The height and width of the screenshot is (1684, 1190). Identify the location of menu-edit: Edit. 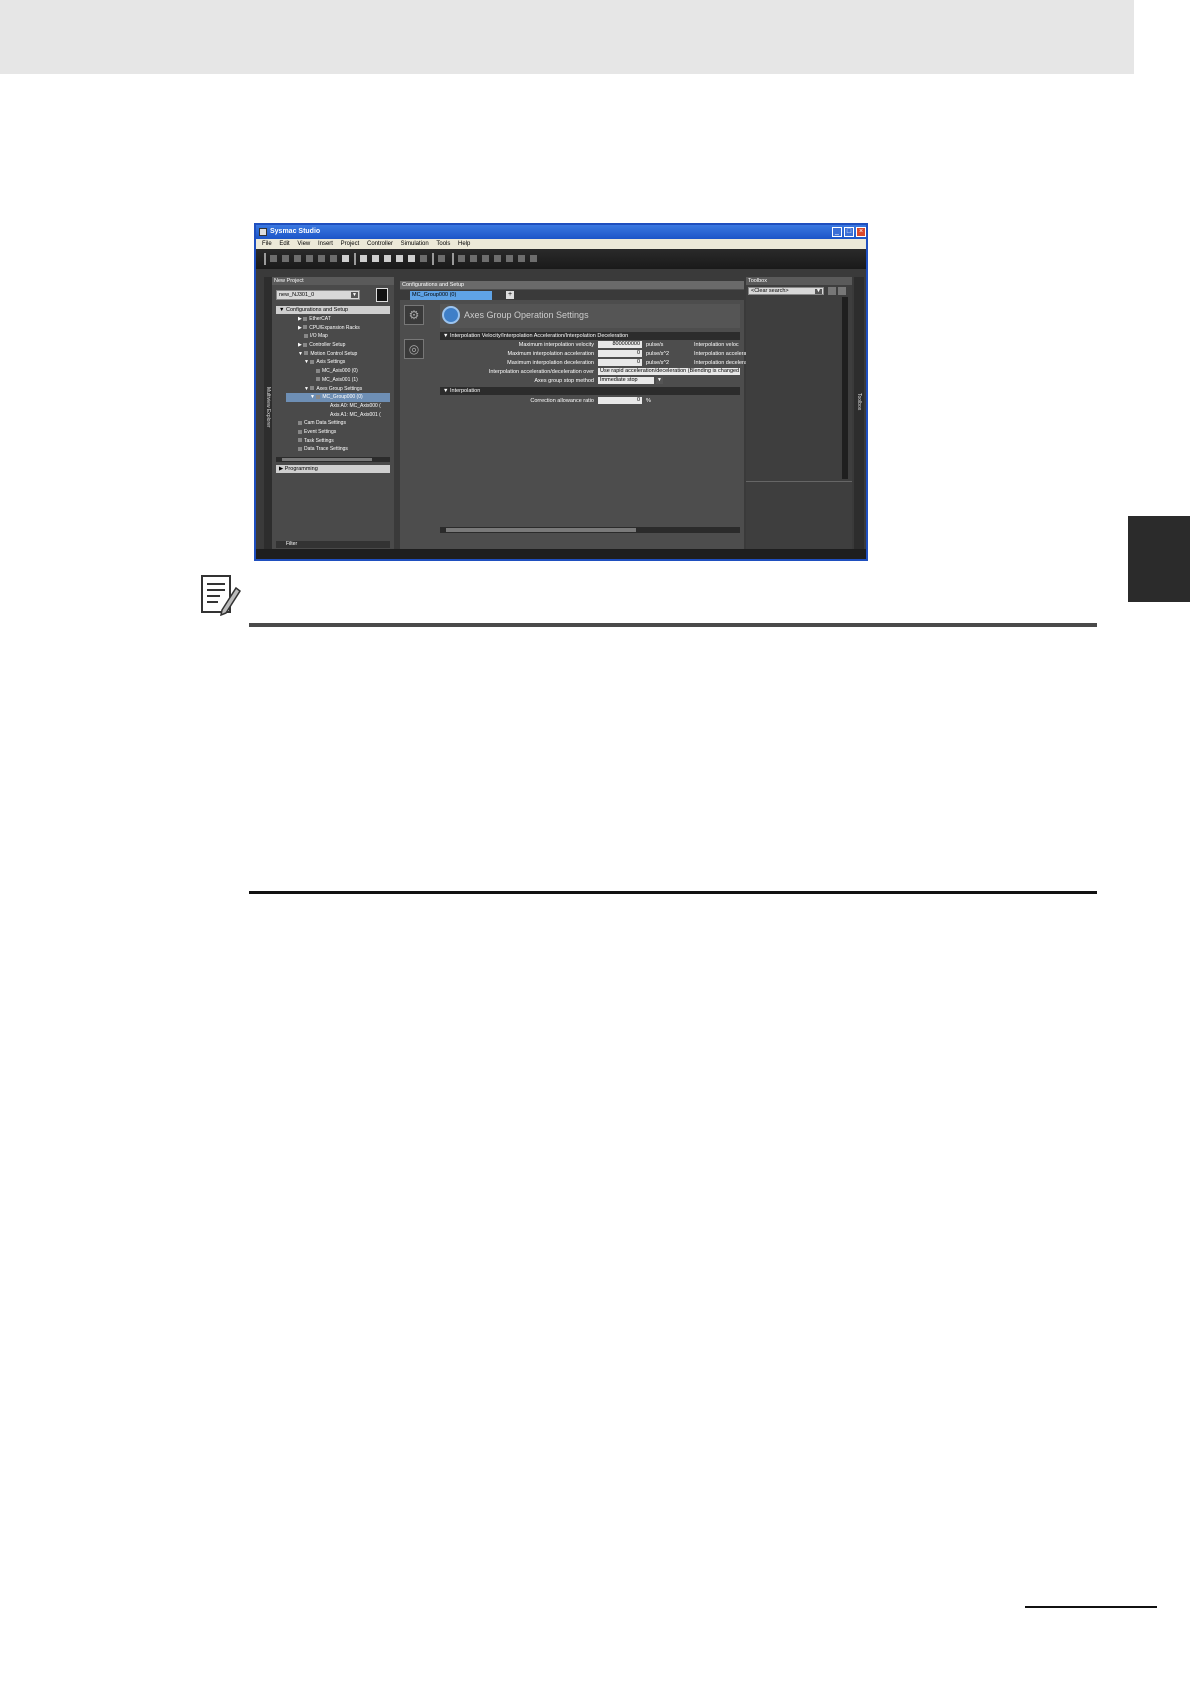
(284, 244).